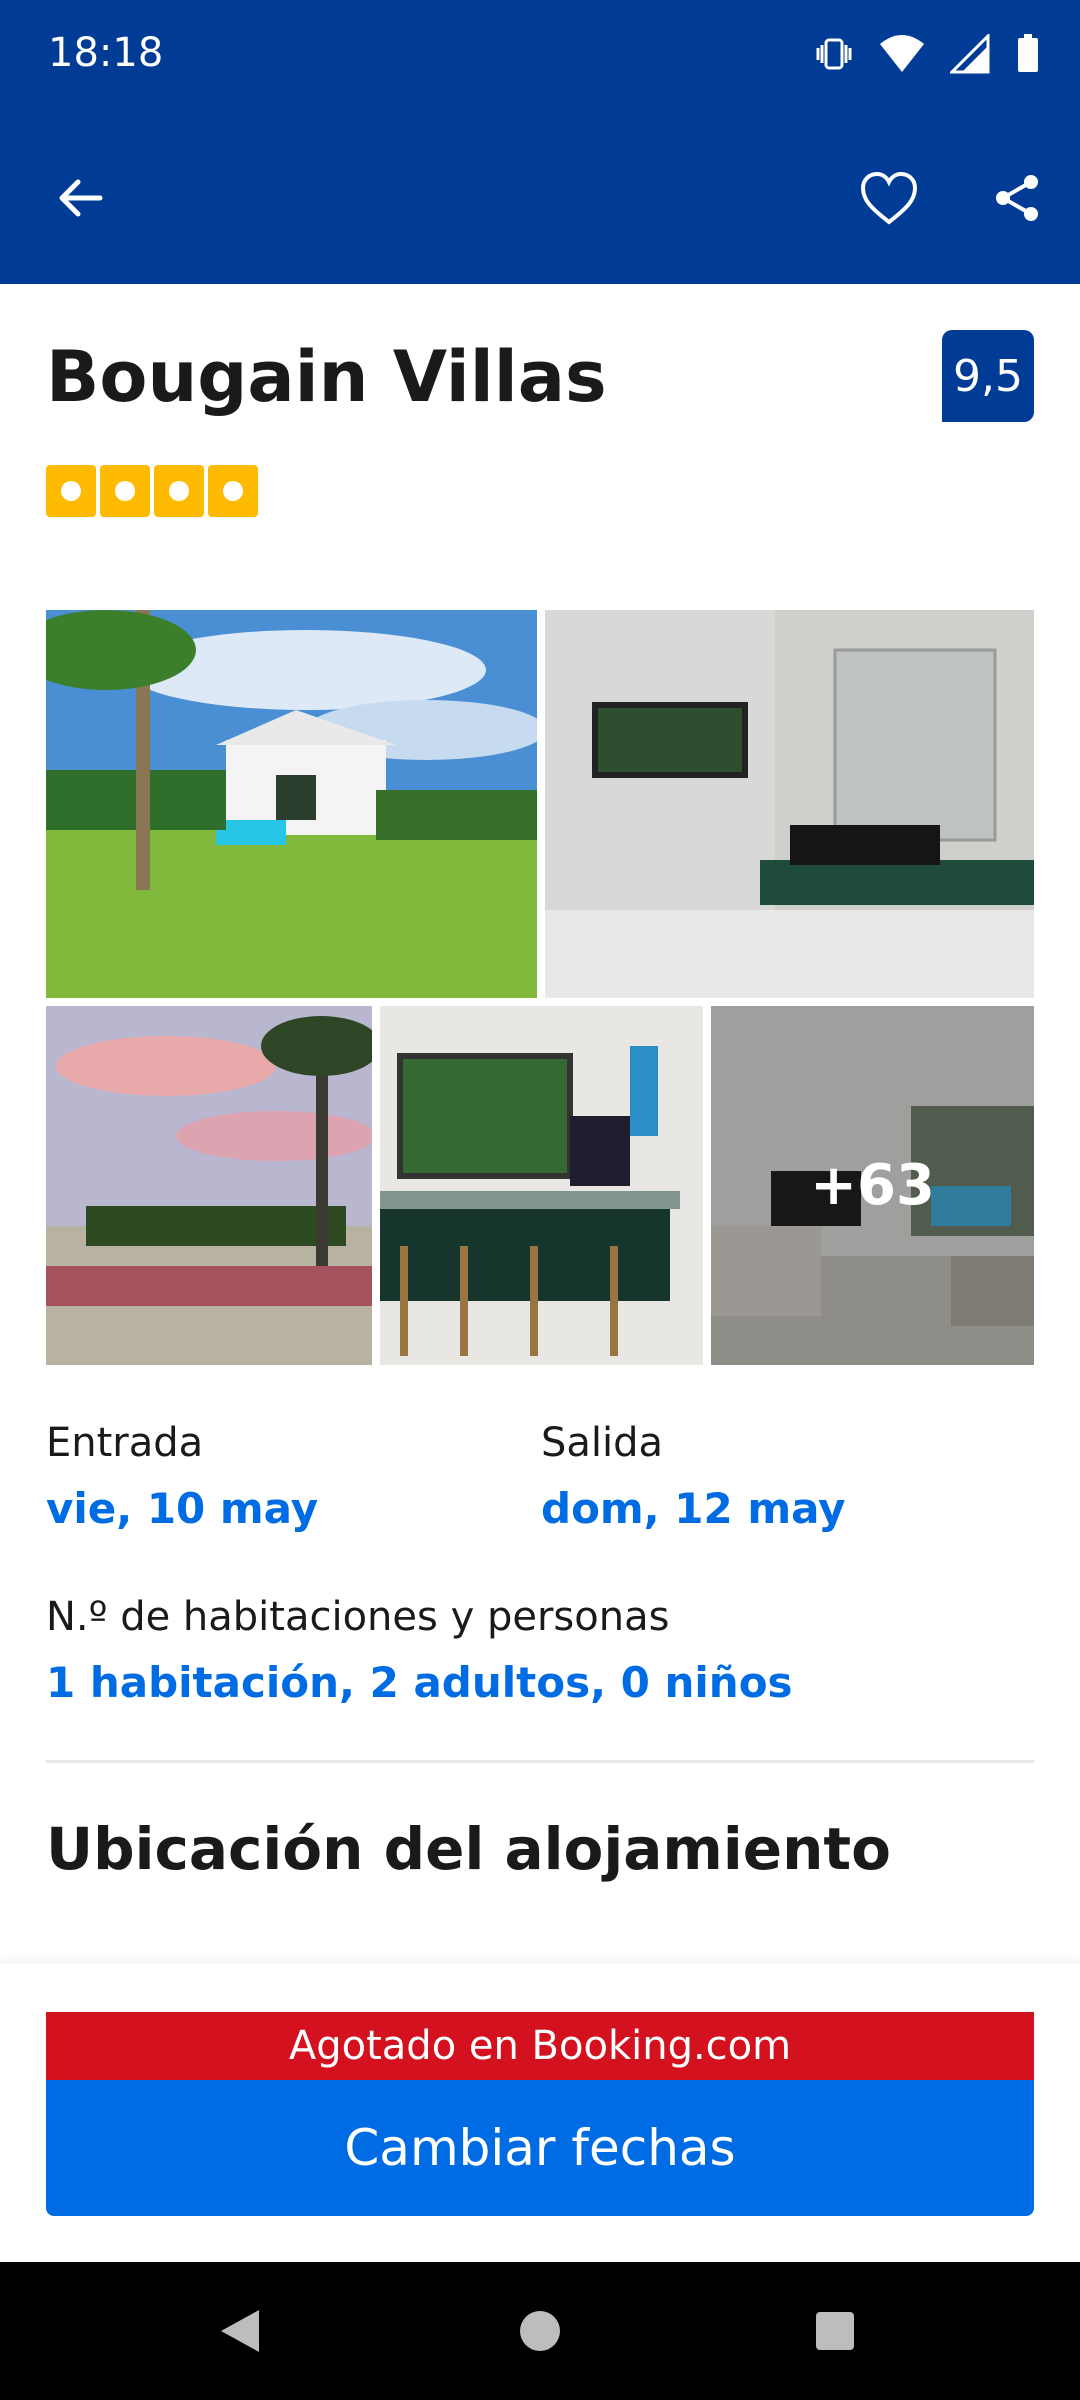  I want to click on more-photos-count: +63, so click(872, 1185).